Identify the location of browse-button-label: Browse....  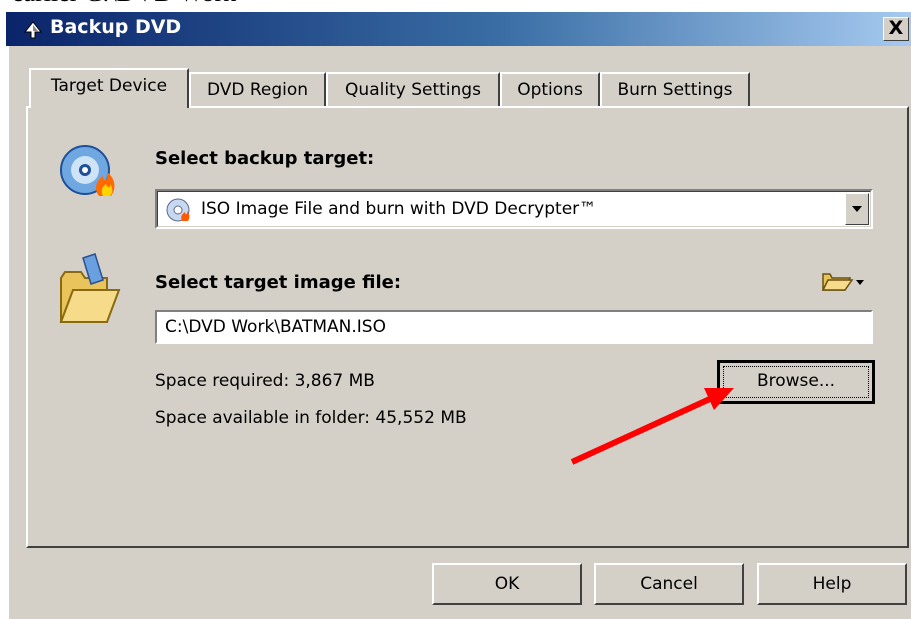
(796, 382).